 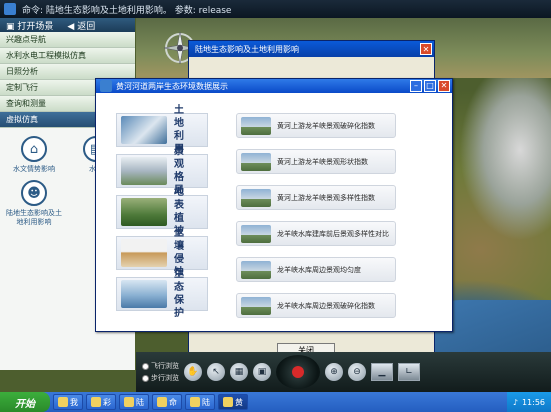 I want to click on sidebar-item-label: 虚拟仿真, so click(x=22, y=119).